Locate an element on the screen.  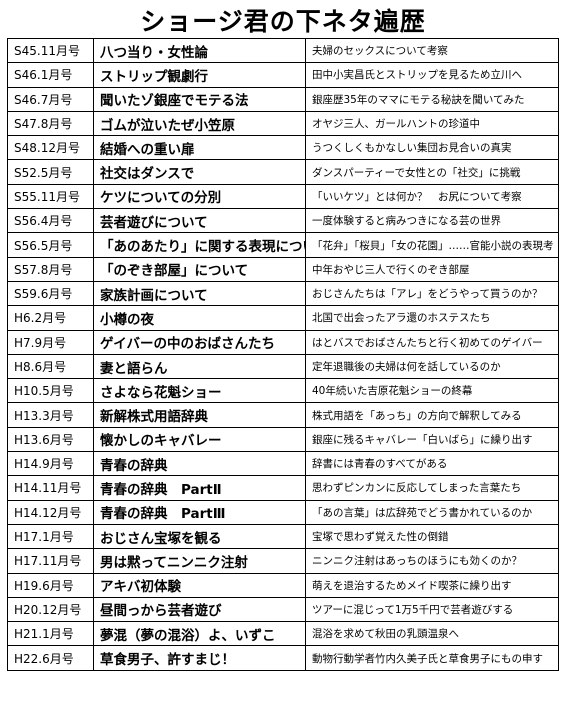
description-cell: 「花弁」「桜貝」「女の花園」……官能小説の表現考 is located at coordinates (432, 245).